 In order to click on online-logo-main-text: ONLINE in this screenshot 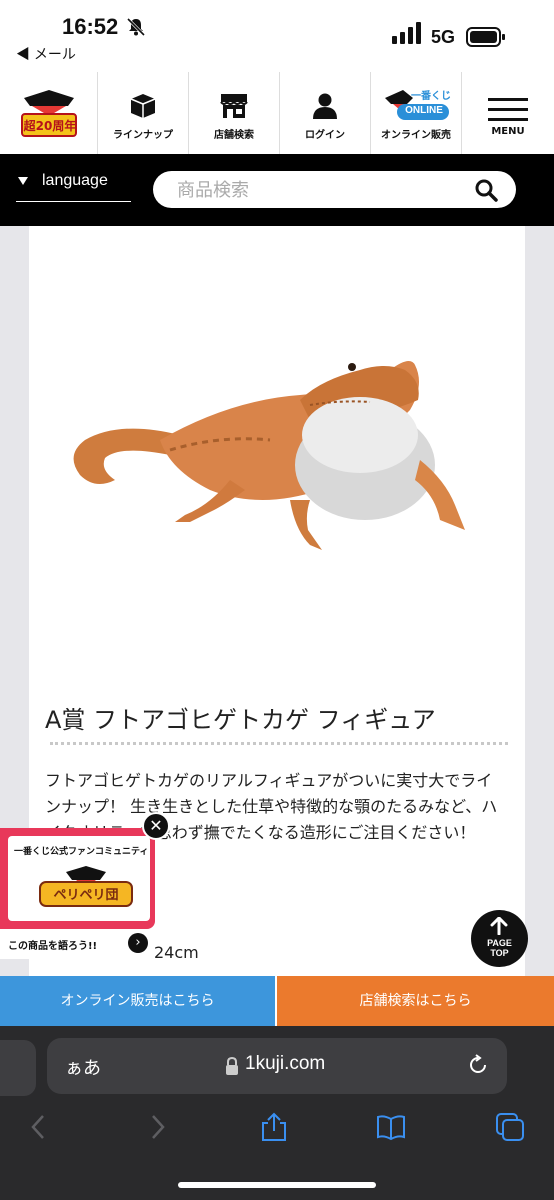, I will do `click(424, 110)`.